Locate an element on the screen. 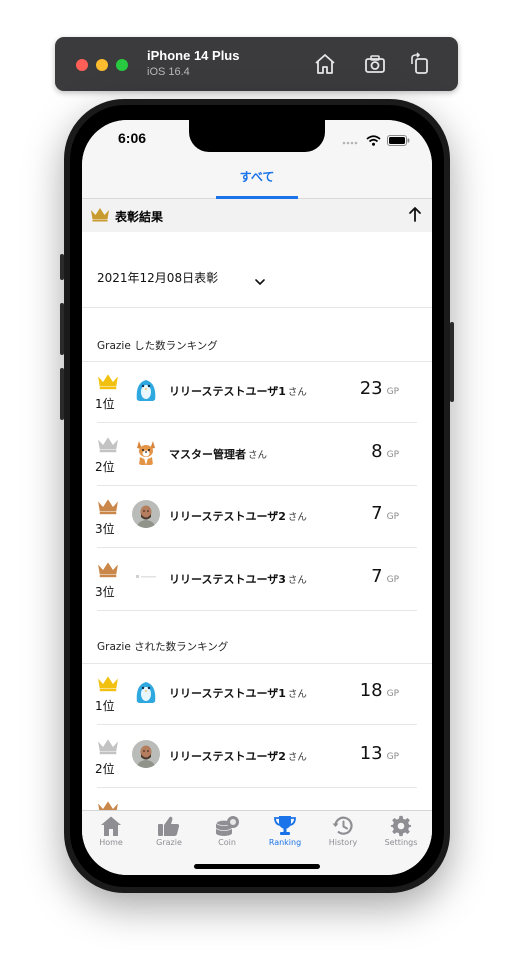  filter-tabs: すべて is located at coordinates (257, 178).